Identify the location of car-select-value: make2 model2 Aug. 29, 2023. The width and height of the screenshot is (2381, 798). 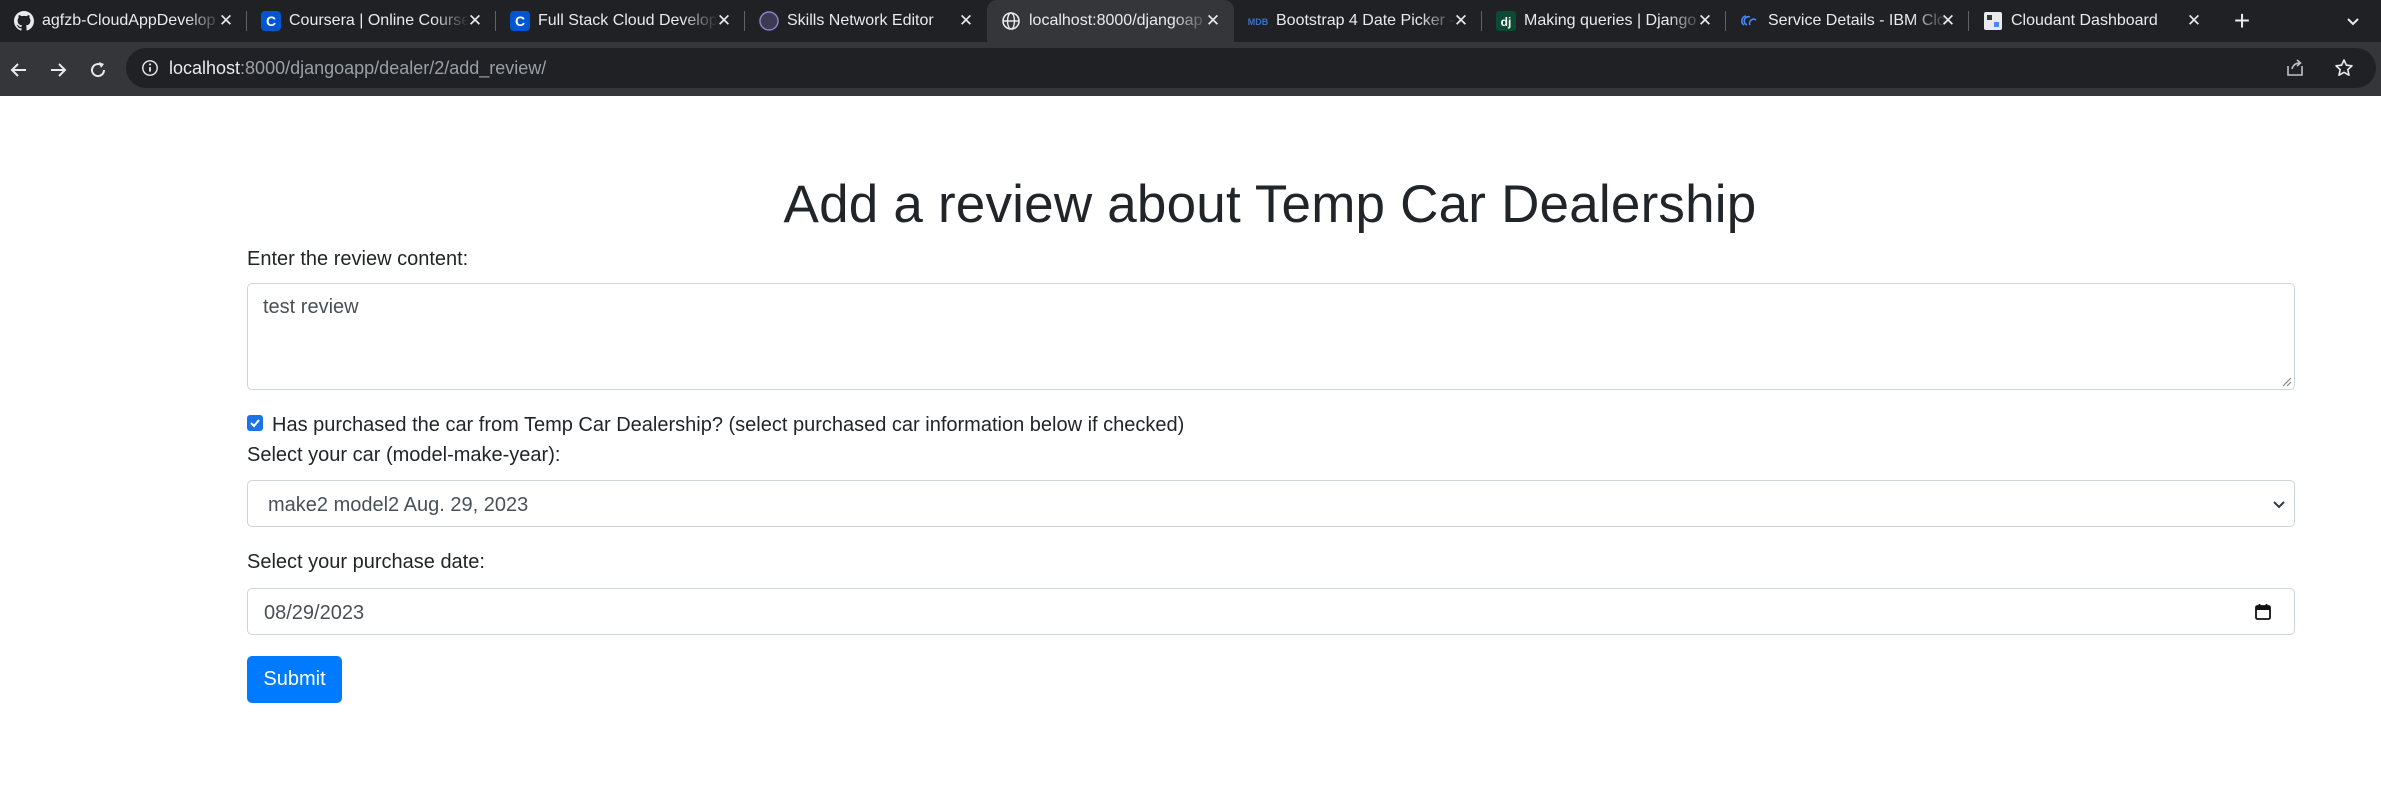
(398, 505).